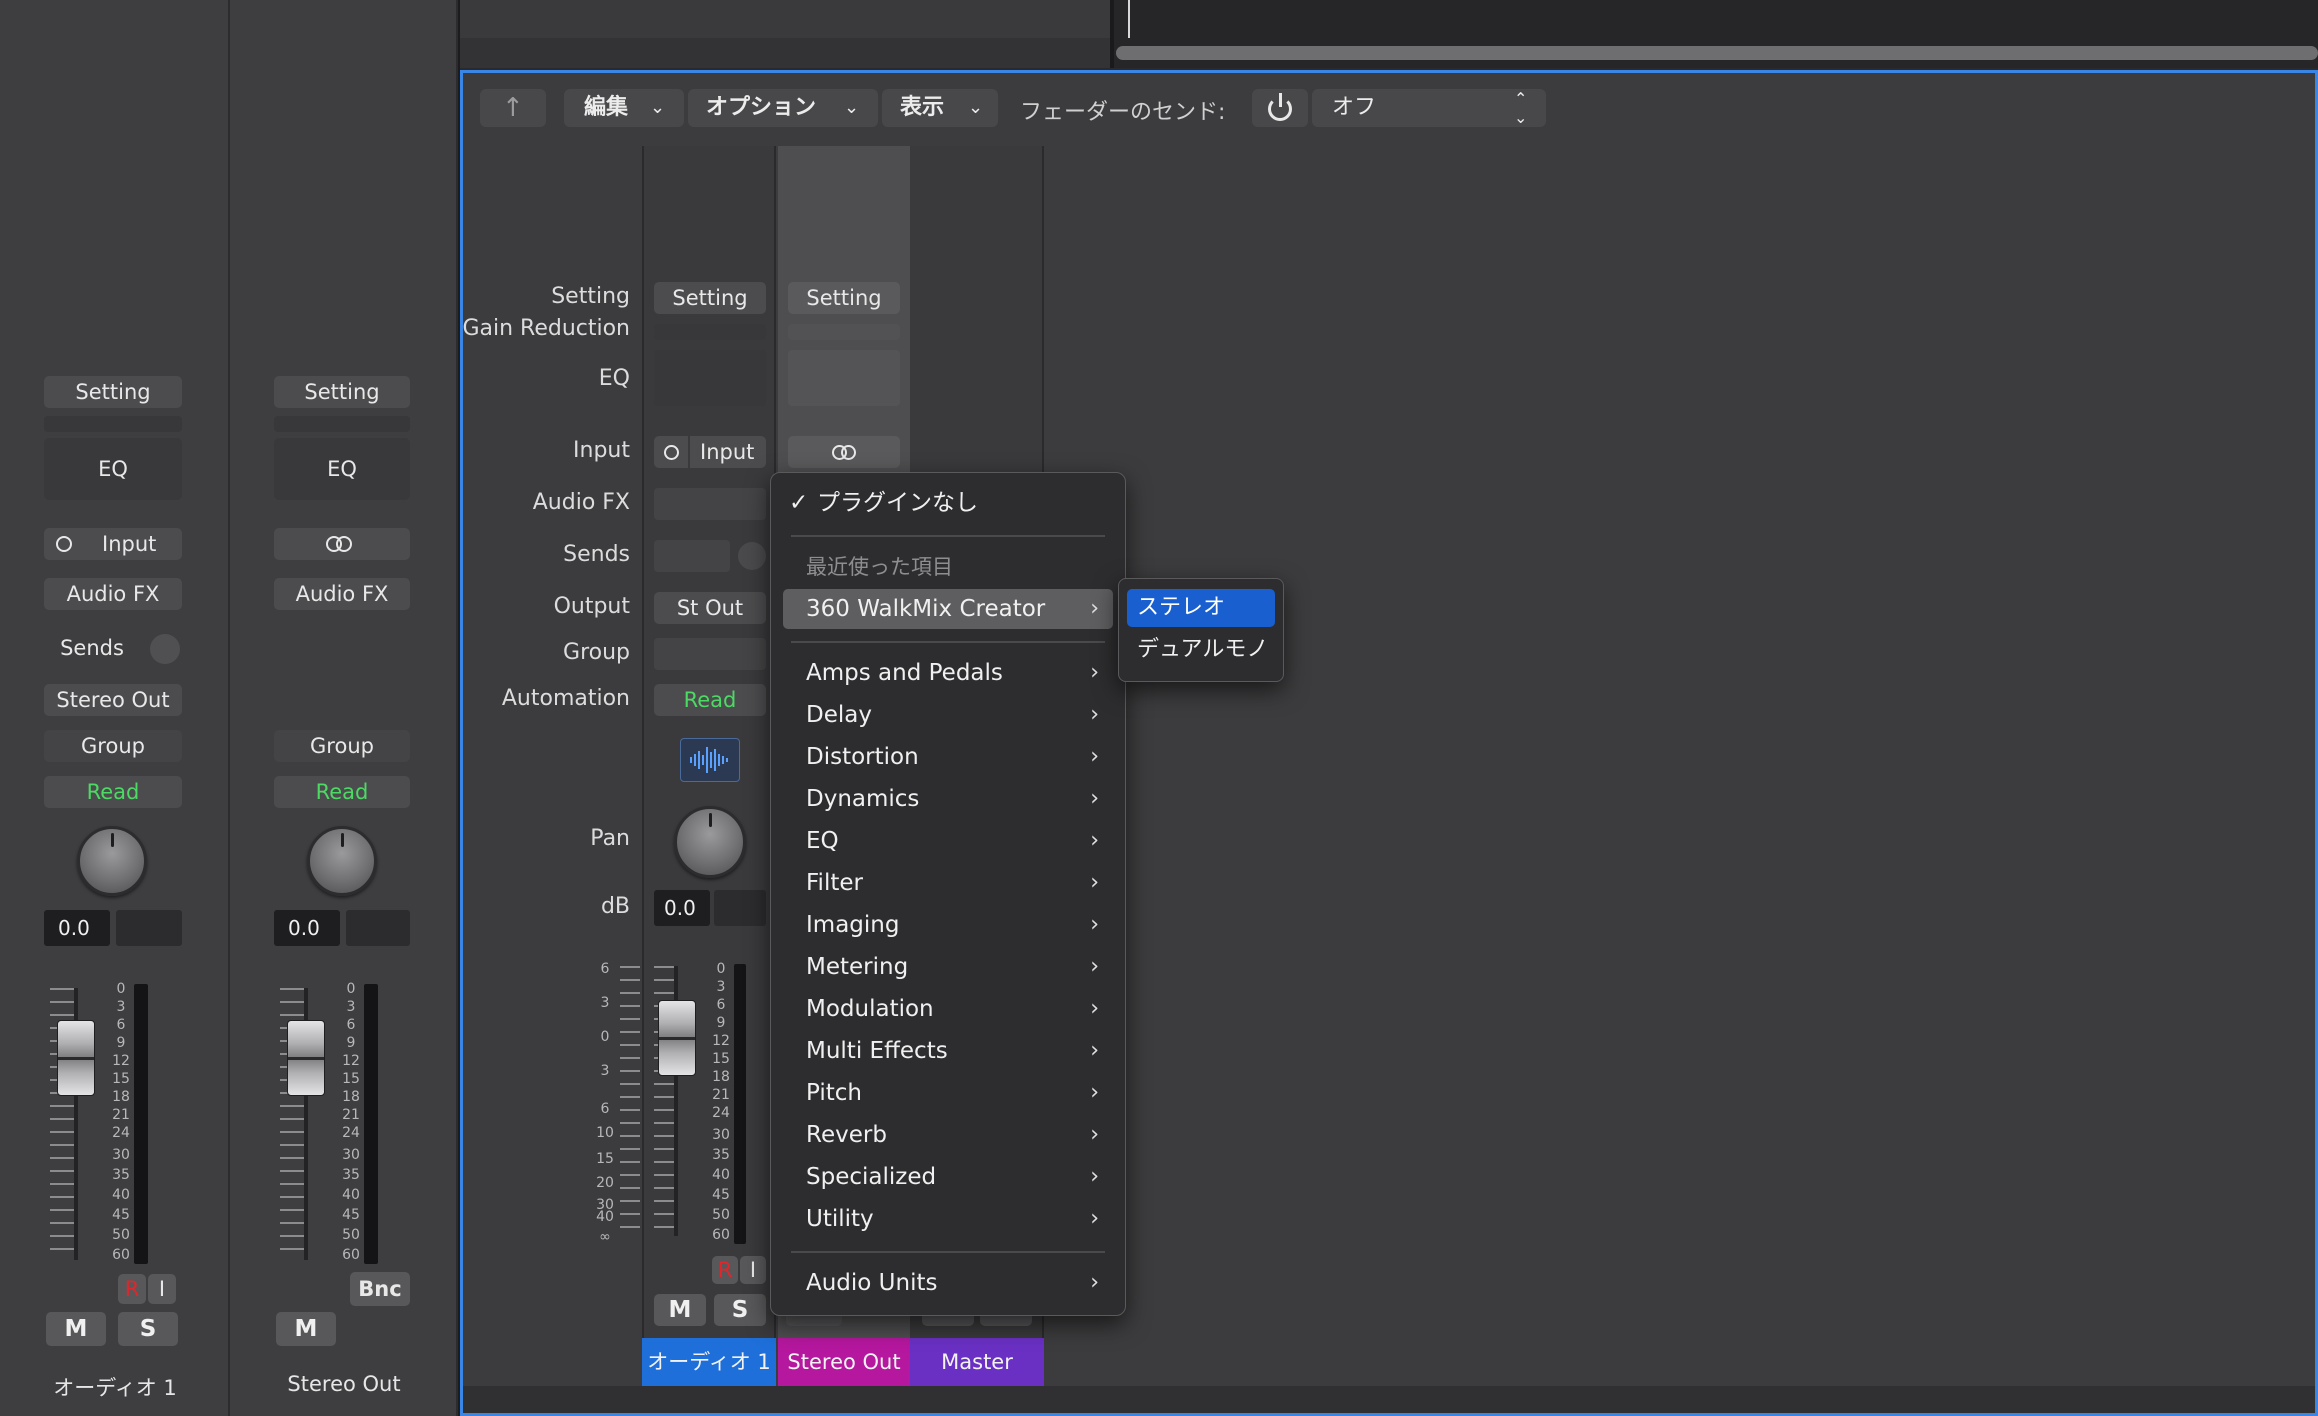 The height and width of the screenshot is (1416, 2318). I want to click on menu-item-category: Filter ›, so click(948, 883).